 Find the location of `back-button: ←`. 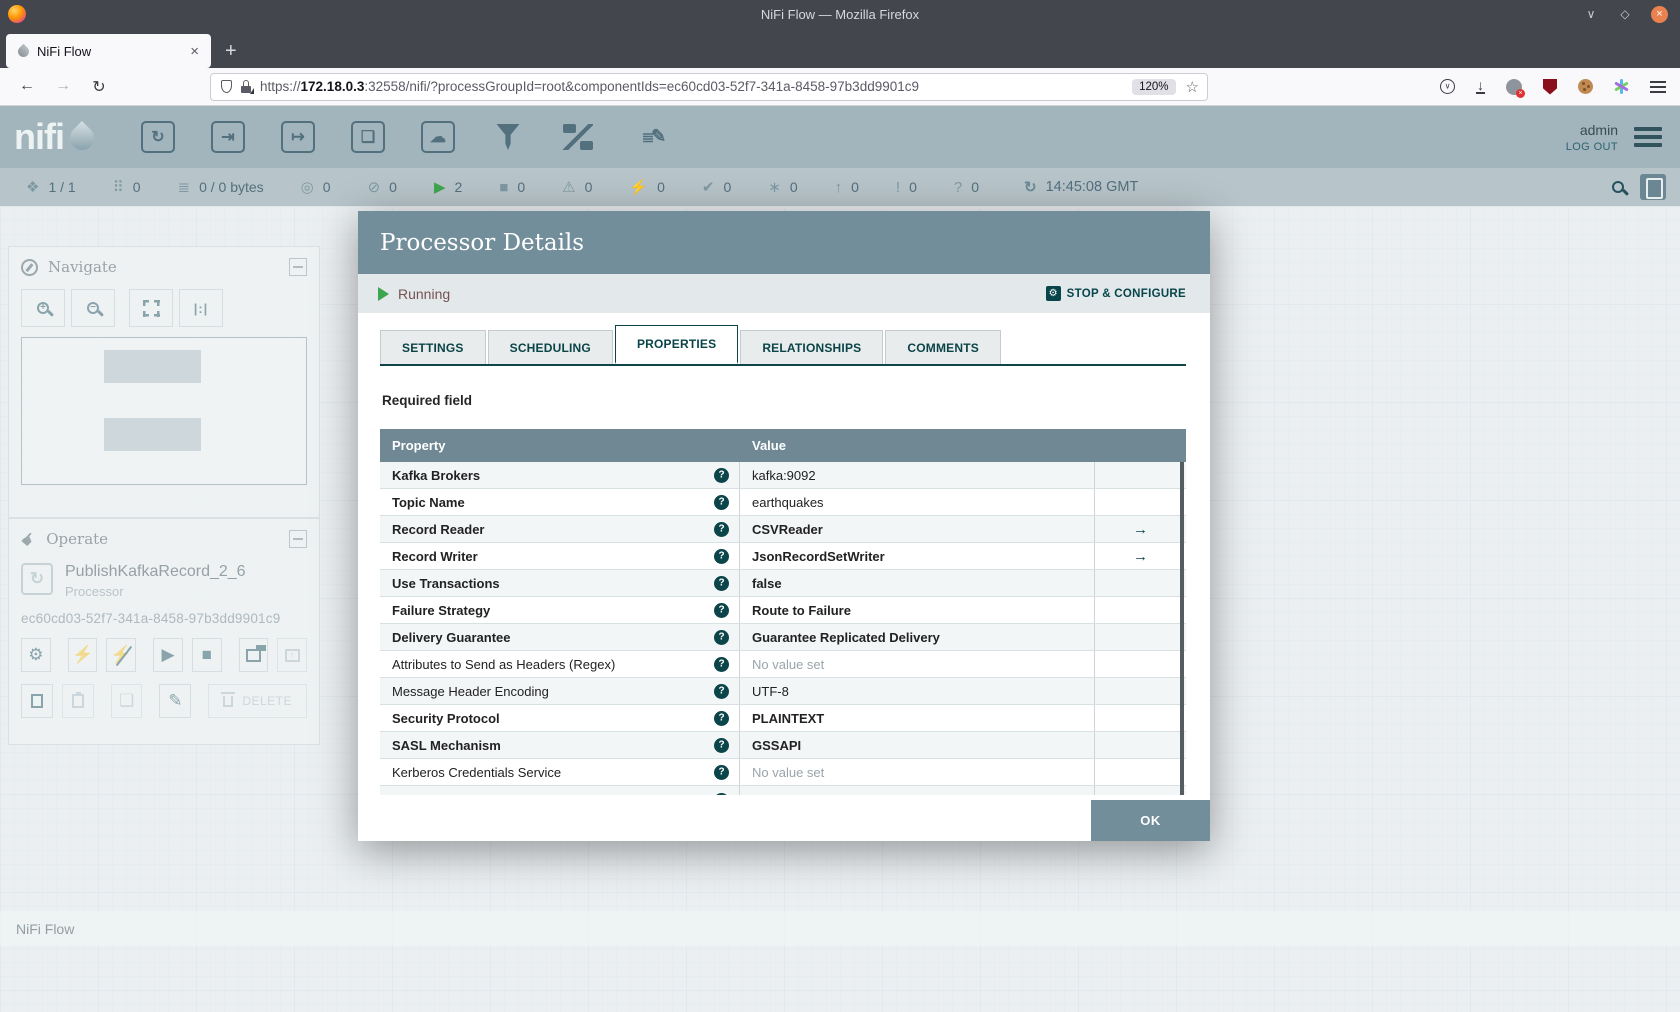

back-button: ← is located at coordinates (27, 87).